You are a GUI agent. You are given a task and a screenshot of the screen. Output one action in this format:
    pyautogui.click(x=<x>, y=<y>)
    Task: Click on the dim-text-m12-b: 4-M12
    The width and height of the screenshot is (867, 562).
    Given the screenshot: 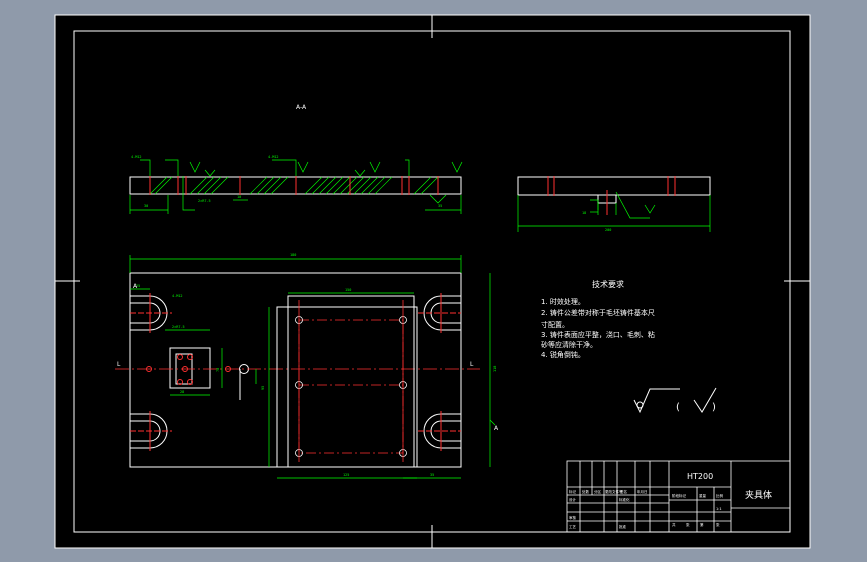 What is the action you would take?
    pyautogui.click(x=273, y=157)
    